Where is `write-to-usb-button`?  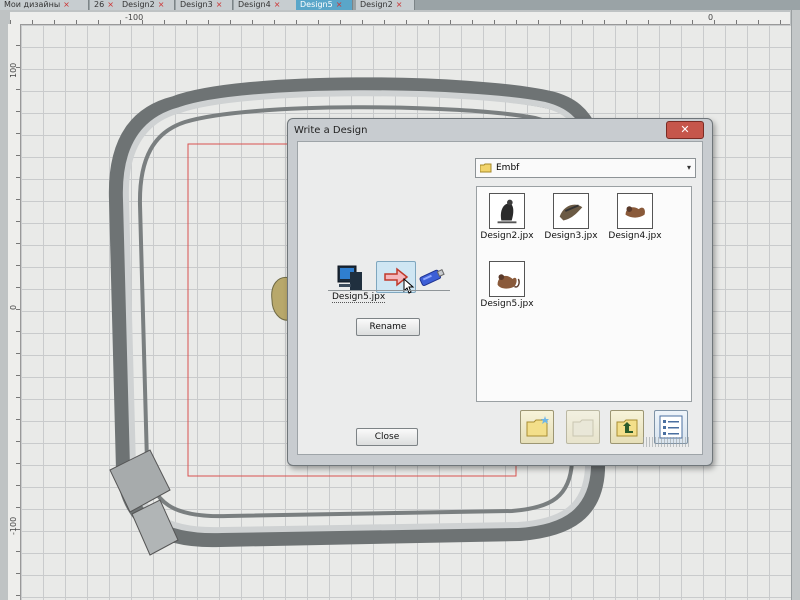
write-to-usb-button is located at coordinates (396, 277).